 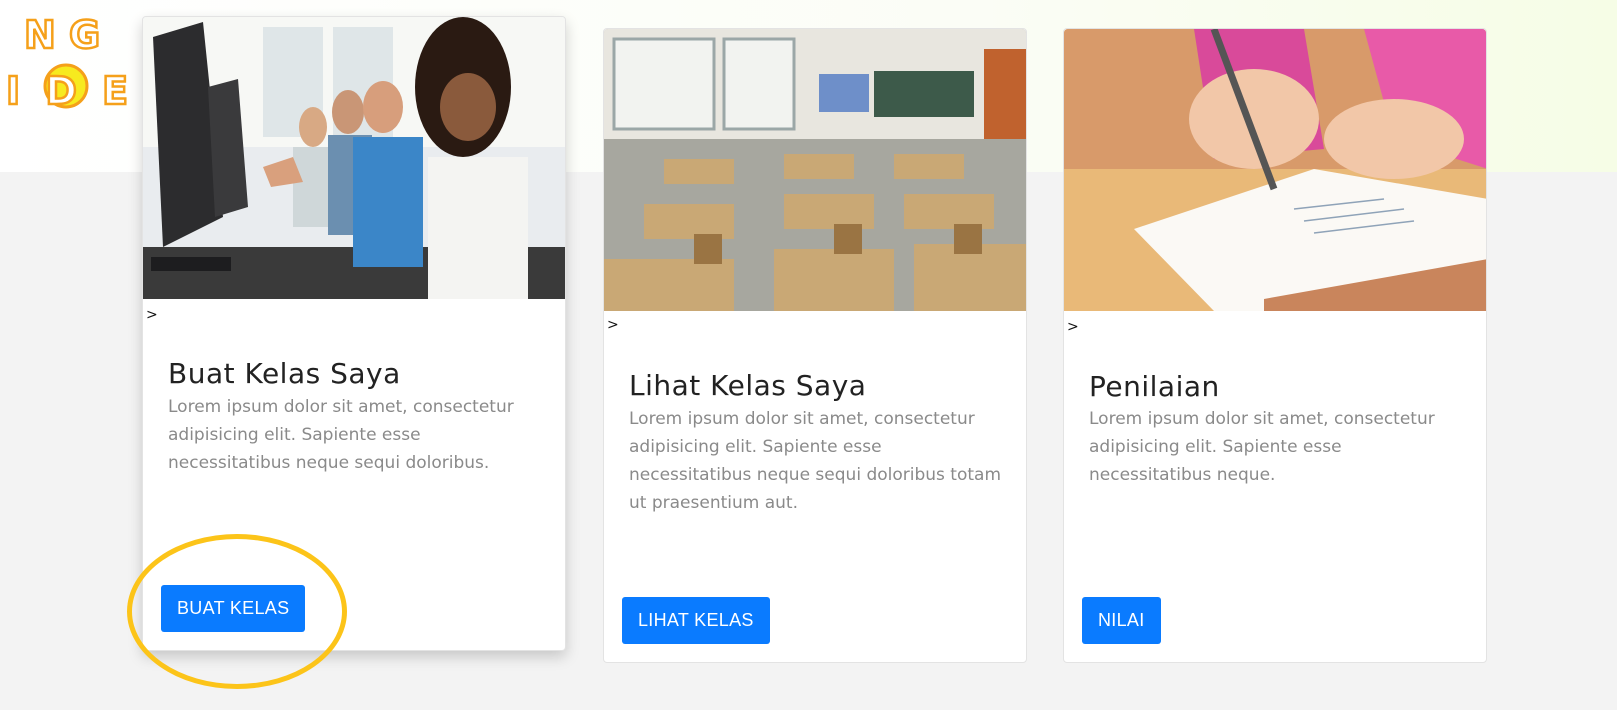 I want to click on card-image-computer-lab, so click(x=354, y=158).